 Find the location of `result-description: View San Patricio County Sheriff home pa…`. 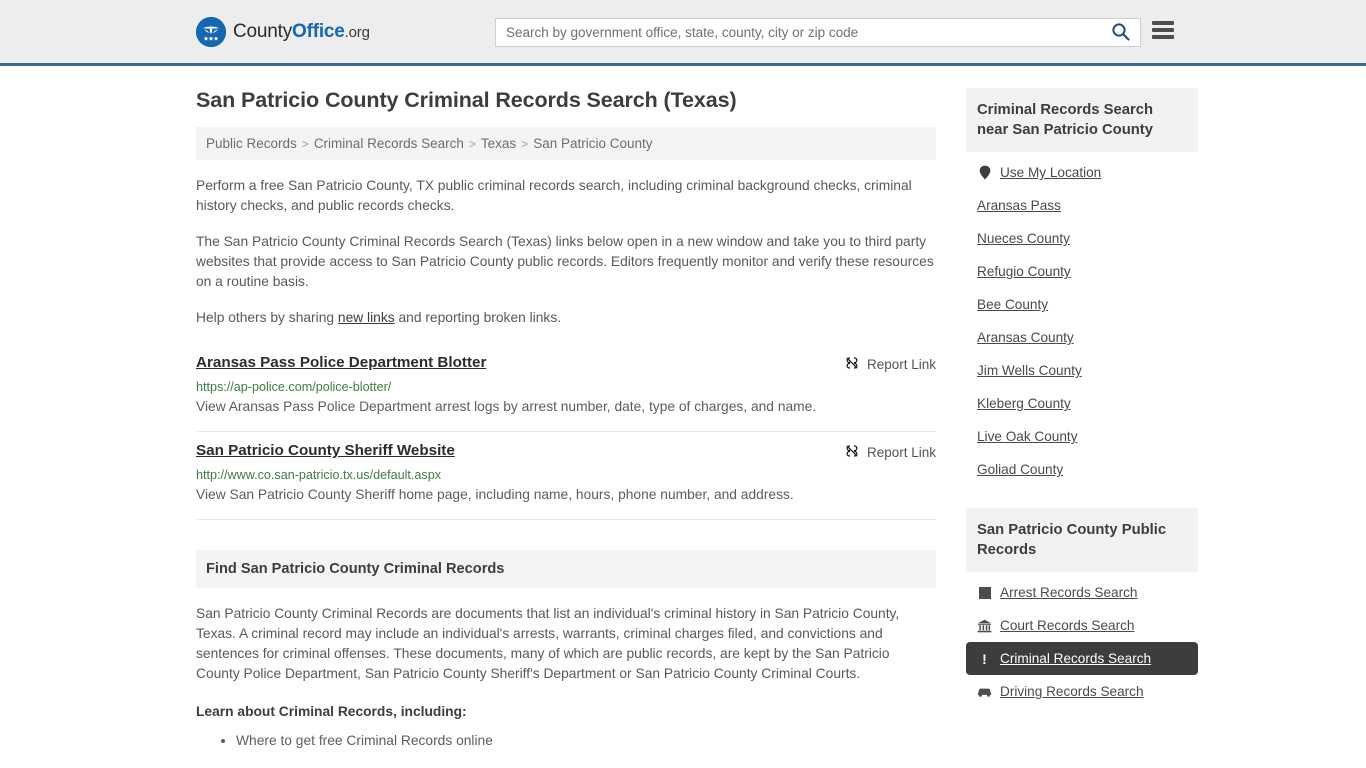

result-description: View San Patricio County Sheriff home pa… is located at coordinates (495, 494).